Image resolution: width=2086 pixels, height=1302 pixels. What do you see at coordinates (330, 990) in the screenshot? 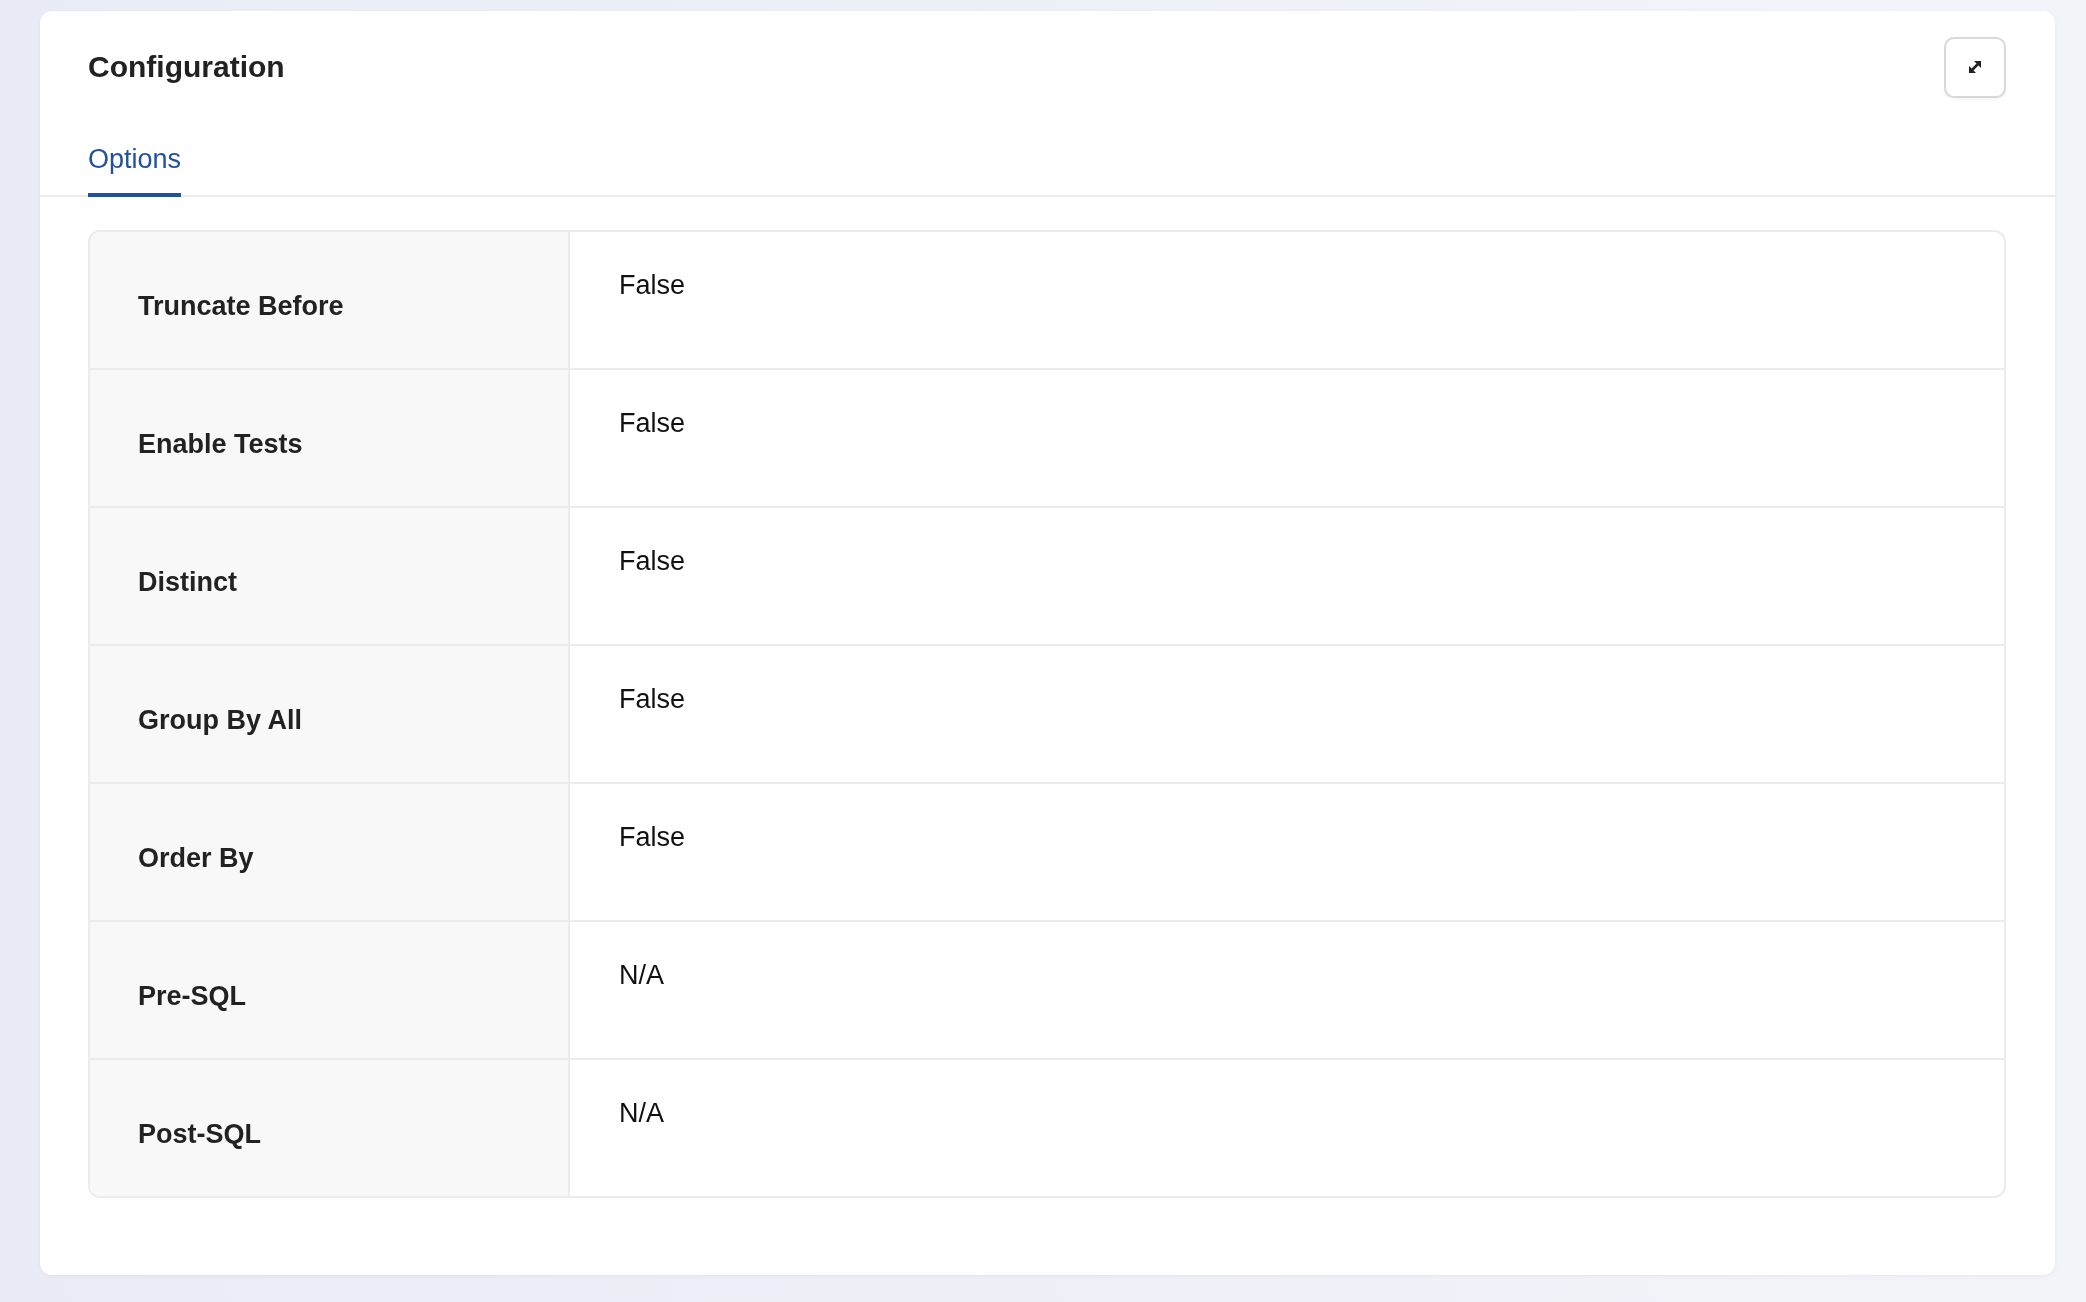
I see `option-label: Pre-SQL` at bounding box center [330, 990].